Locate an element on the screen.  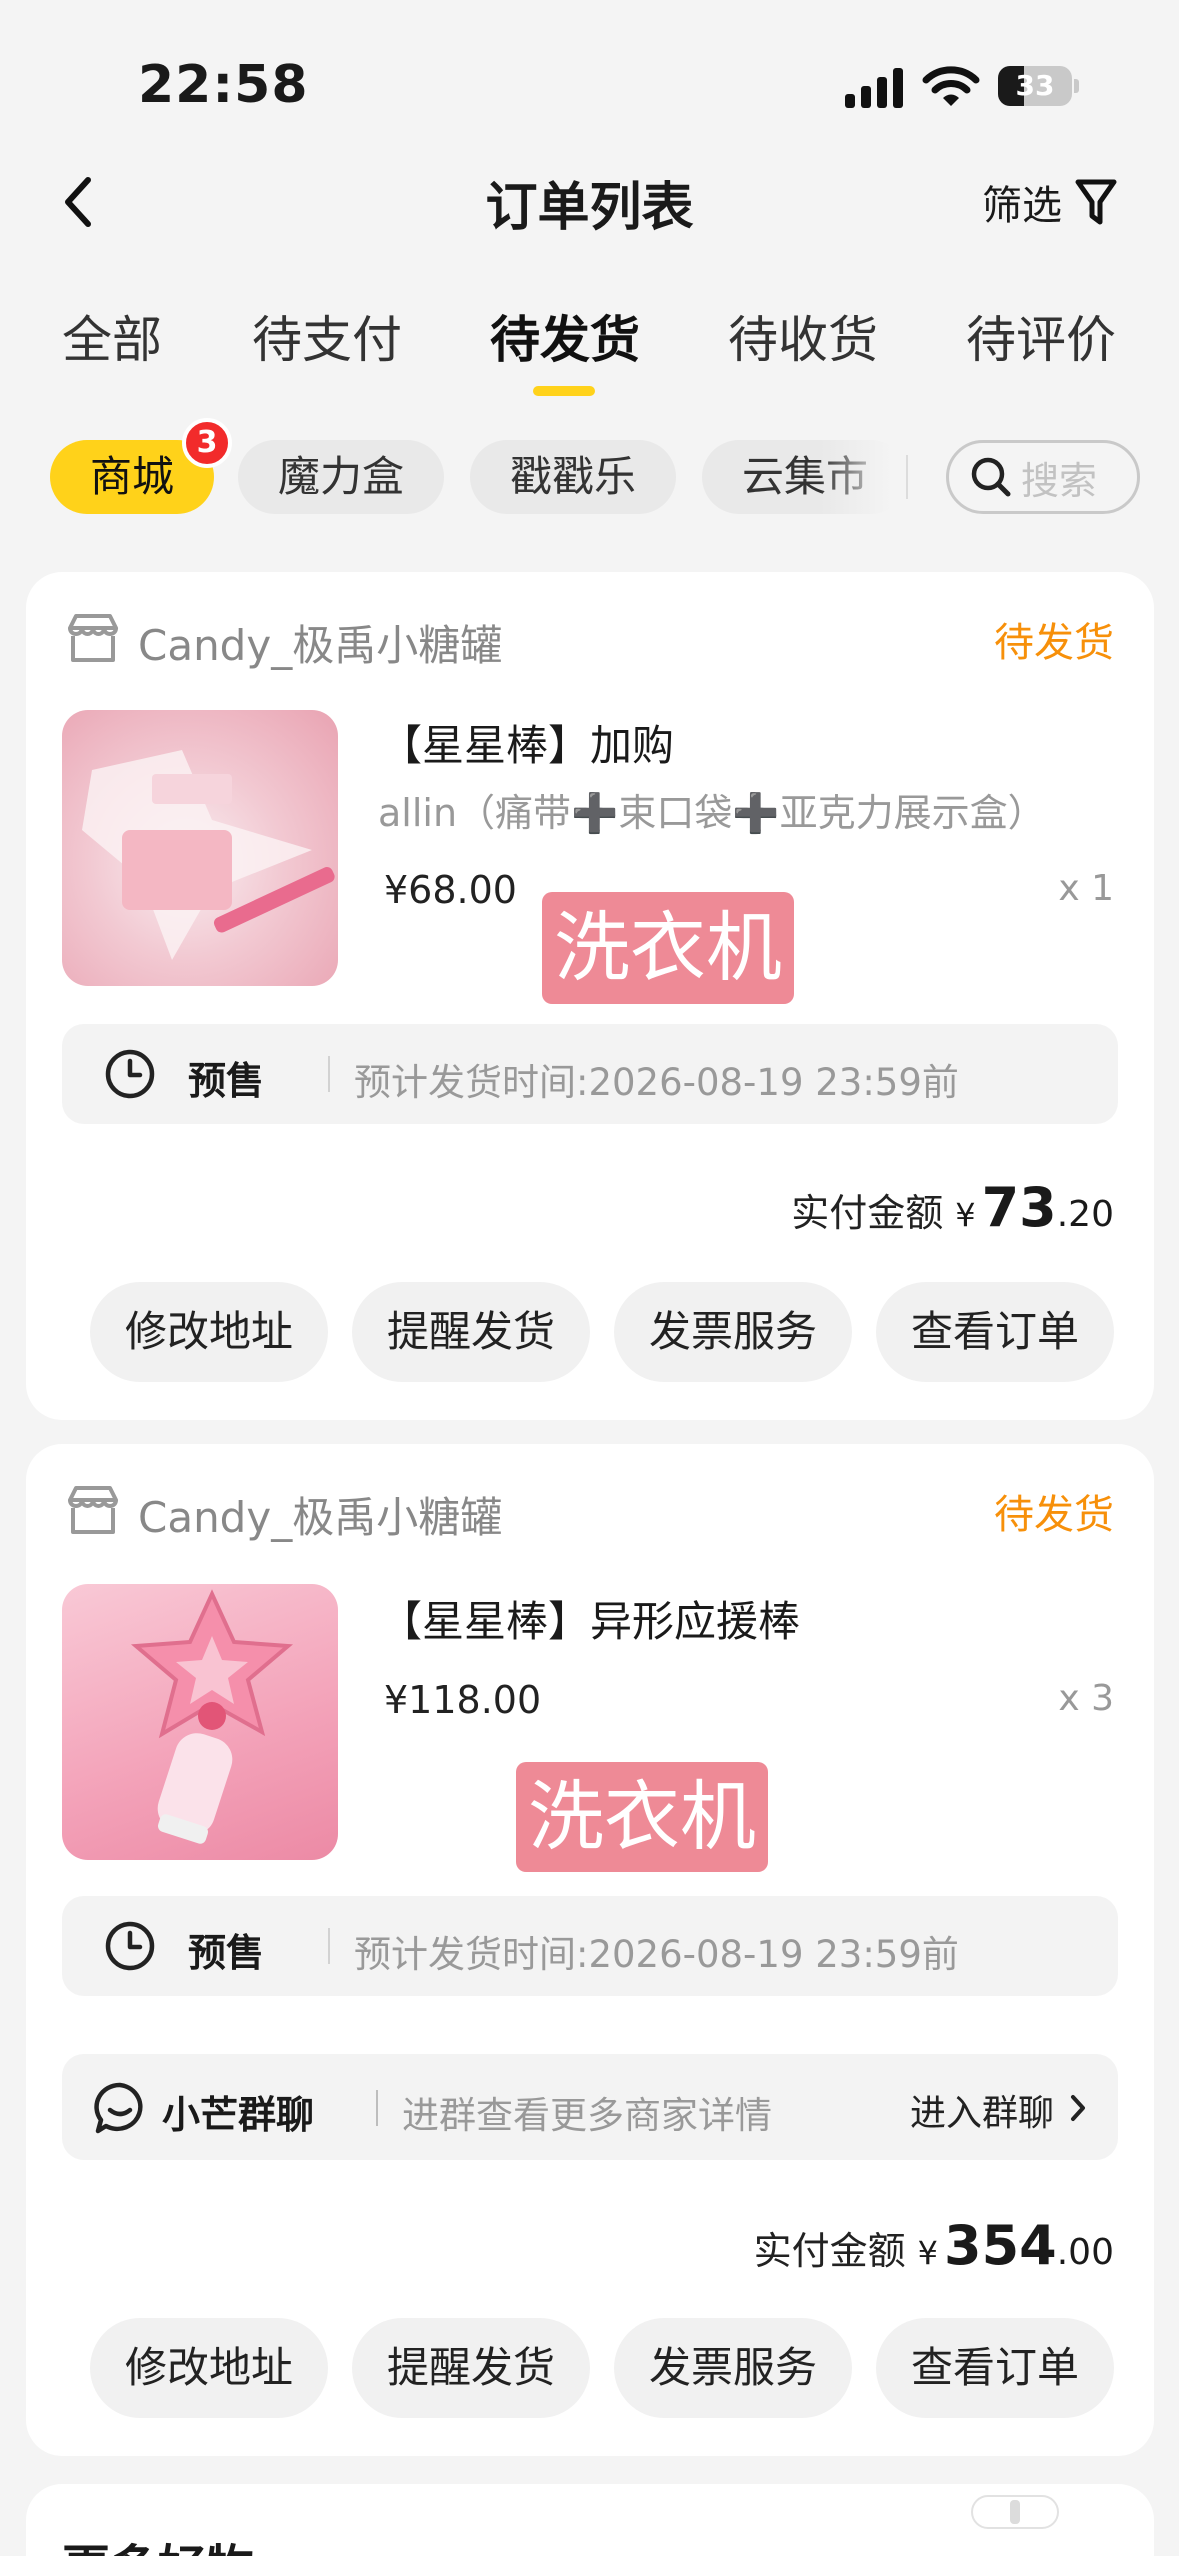
product-quantity: x 3 is located at coordinates (1086, 1698).